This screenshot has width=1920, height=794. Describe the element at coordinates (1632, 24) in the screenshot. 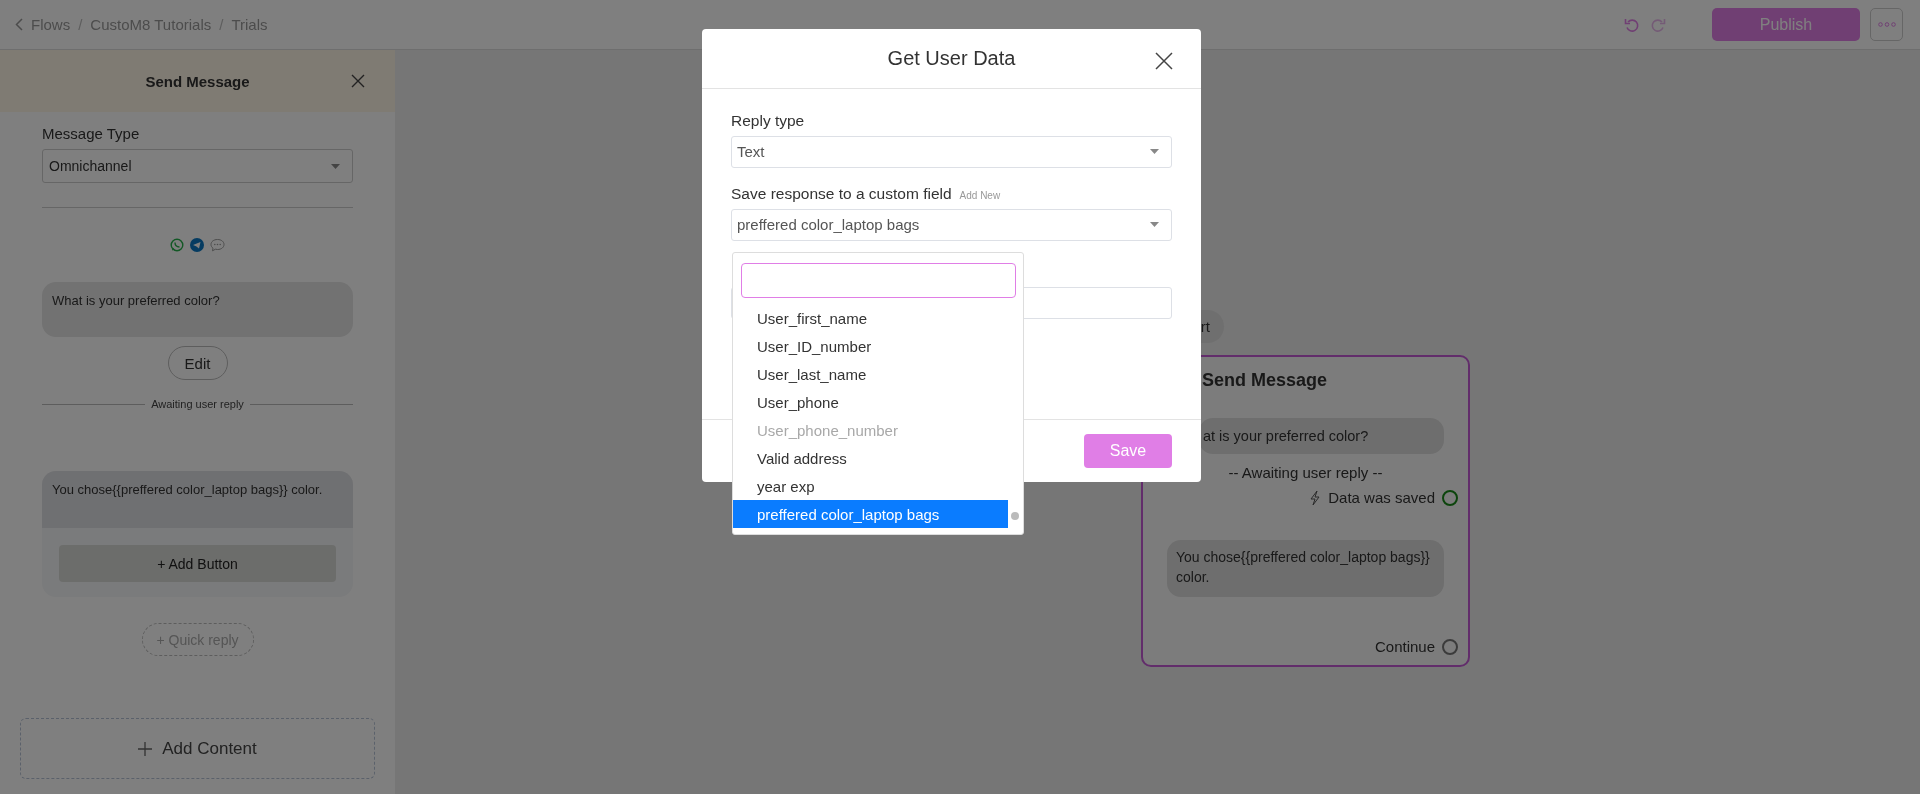

I see `undo-icon` at that location.